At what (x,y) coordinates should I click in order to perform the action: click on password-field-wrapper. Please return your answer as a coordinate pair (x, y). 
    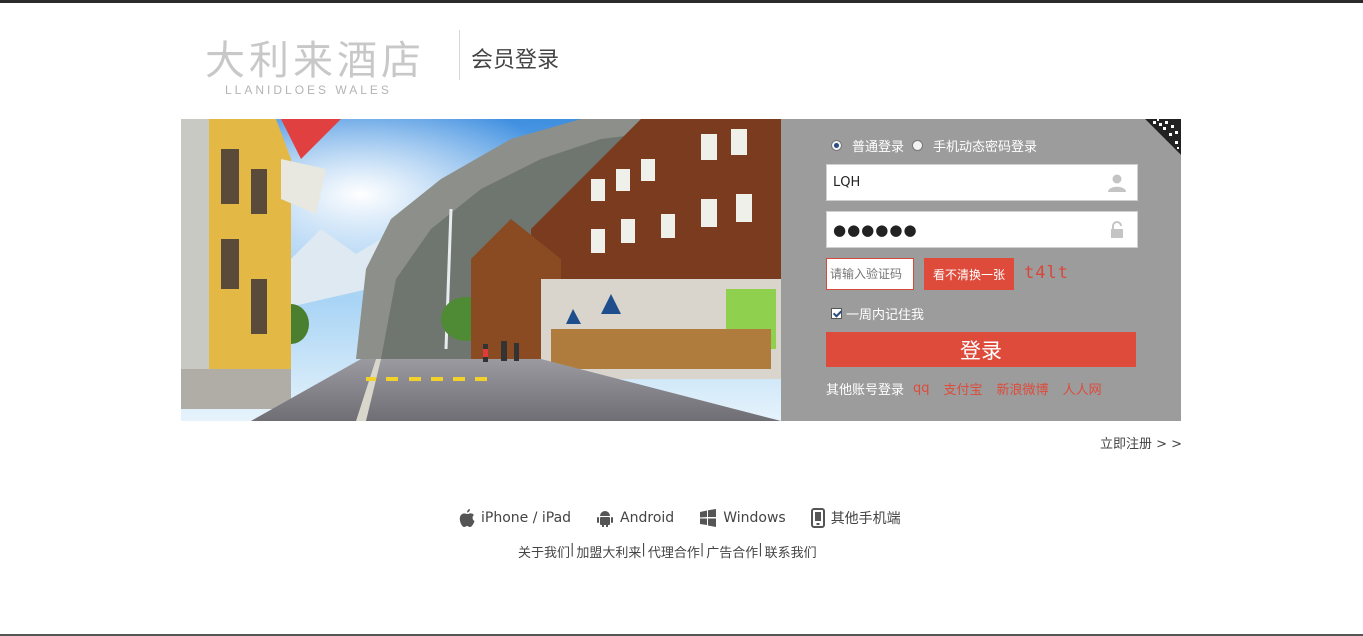
    Looking at the image, I should click on (982, 229).